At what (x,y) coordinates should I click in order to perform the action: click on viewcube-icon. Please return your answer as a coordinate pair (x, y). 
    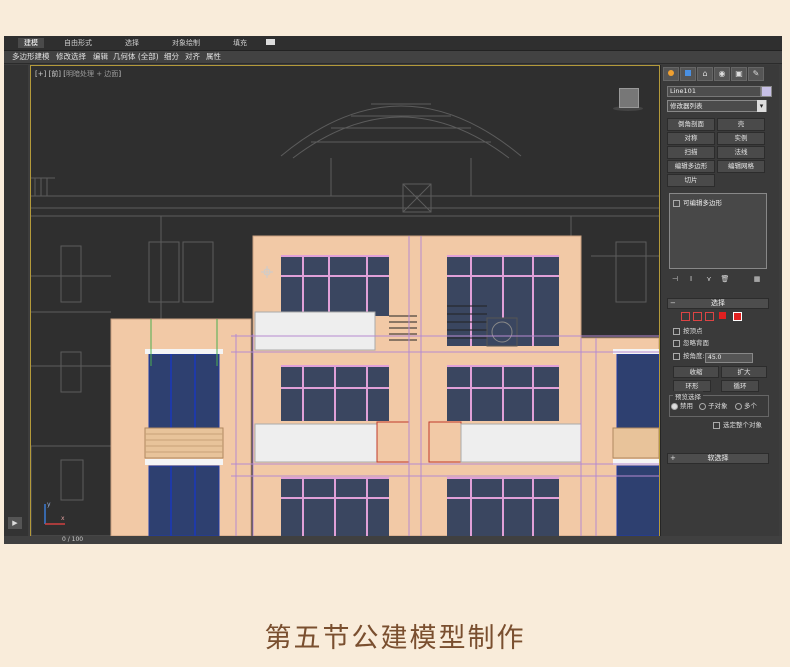
    Looking at the image, I should click on (629, 98).